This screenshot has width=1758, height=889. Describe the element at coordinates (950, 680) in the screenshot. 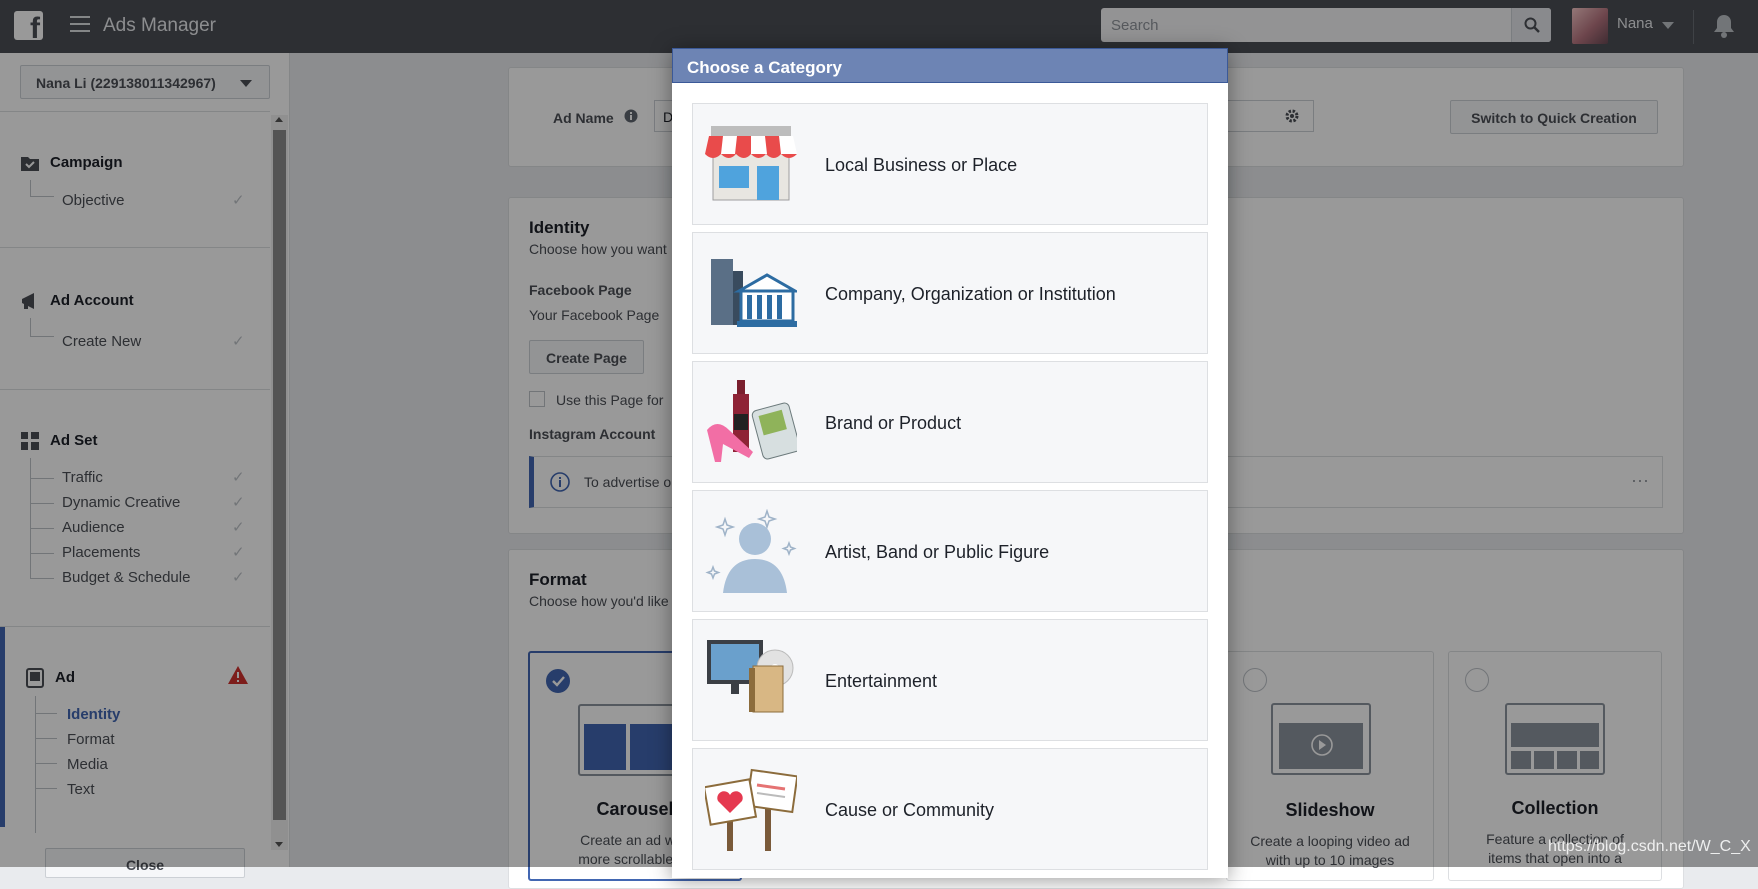

I see `category-entertainment: Entertainment` at that location.